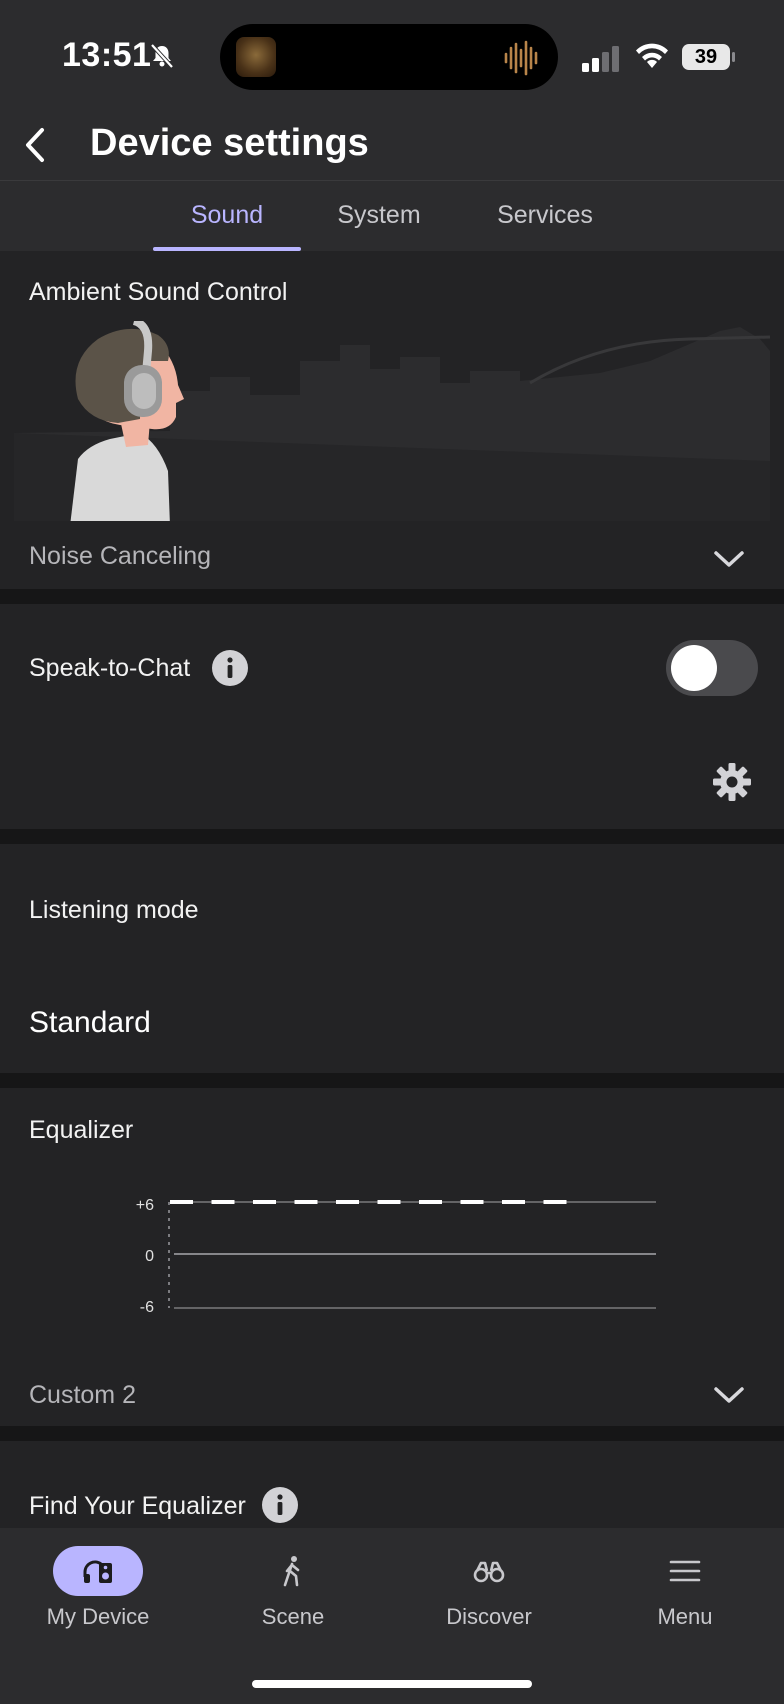  I want to click on tab-services: Services, so click(545, 215).